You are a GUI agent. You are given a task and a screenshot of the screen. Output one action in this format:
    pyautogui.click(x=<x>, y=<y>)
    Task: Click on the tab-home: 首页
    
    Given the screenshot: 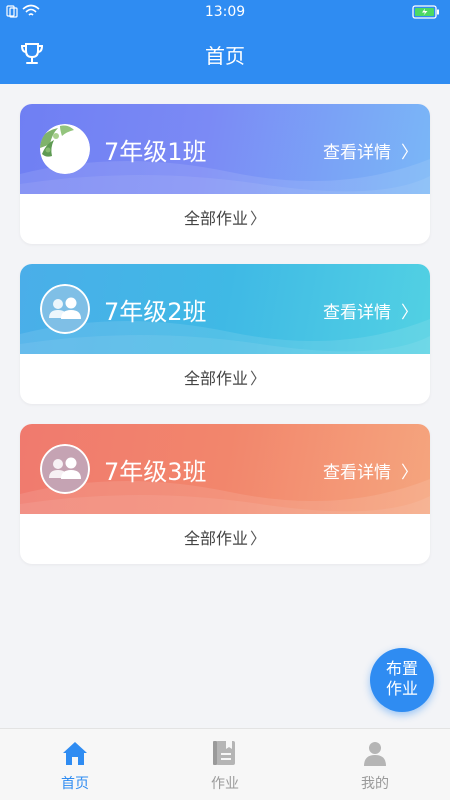 What is the action you would take?
    pyautogui.click(x=75, y=764)
    